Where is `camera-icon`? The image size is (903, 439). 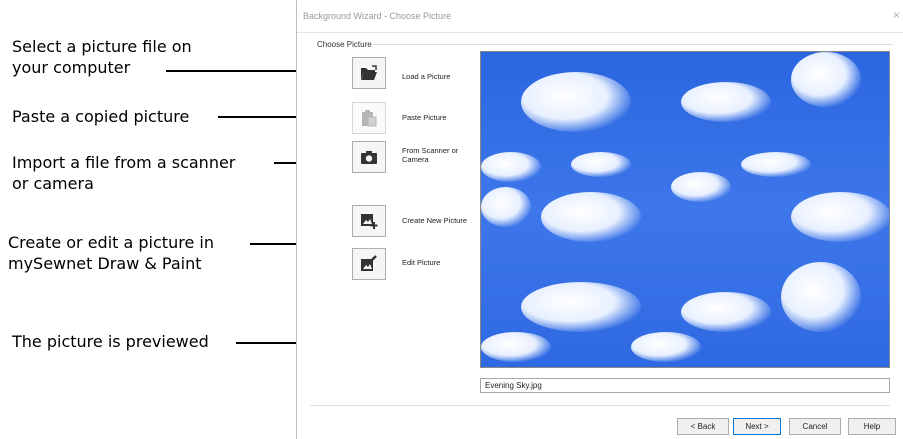
camera-icon is located at coordinates (369, 157).